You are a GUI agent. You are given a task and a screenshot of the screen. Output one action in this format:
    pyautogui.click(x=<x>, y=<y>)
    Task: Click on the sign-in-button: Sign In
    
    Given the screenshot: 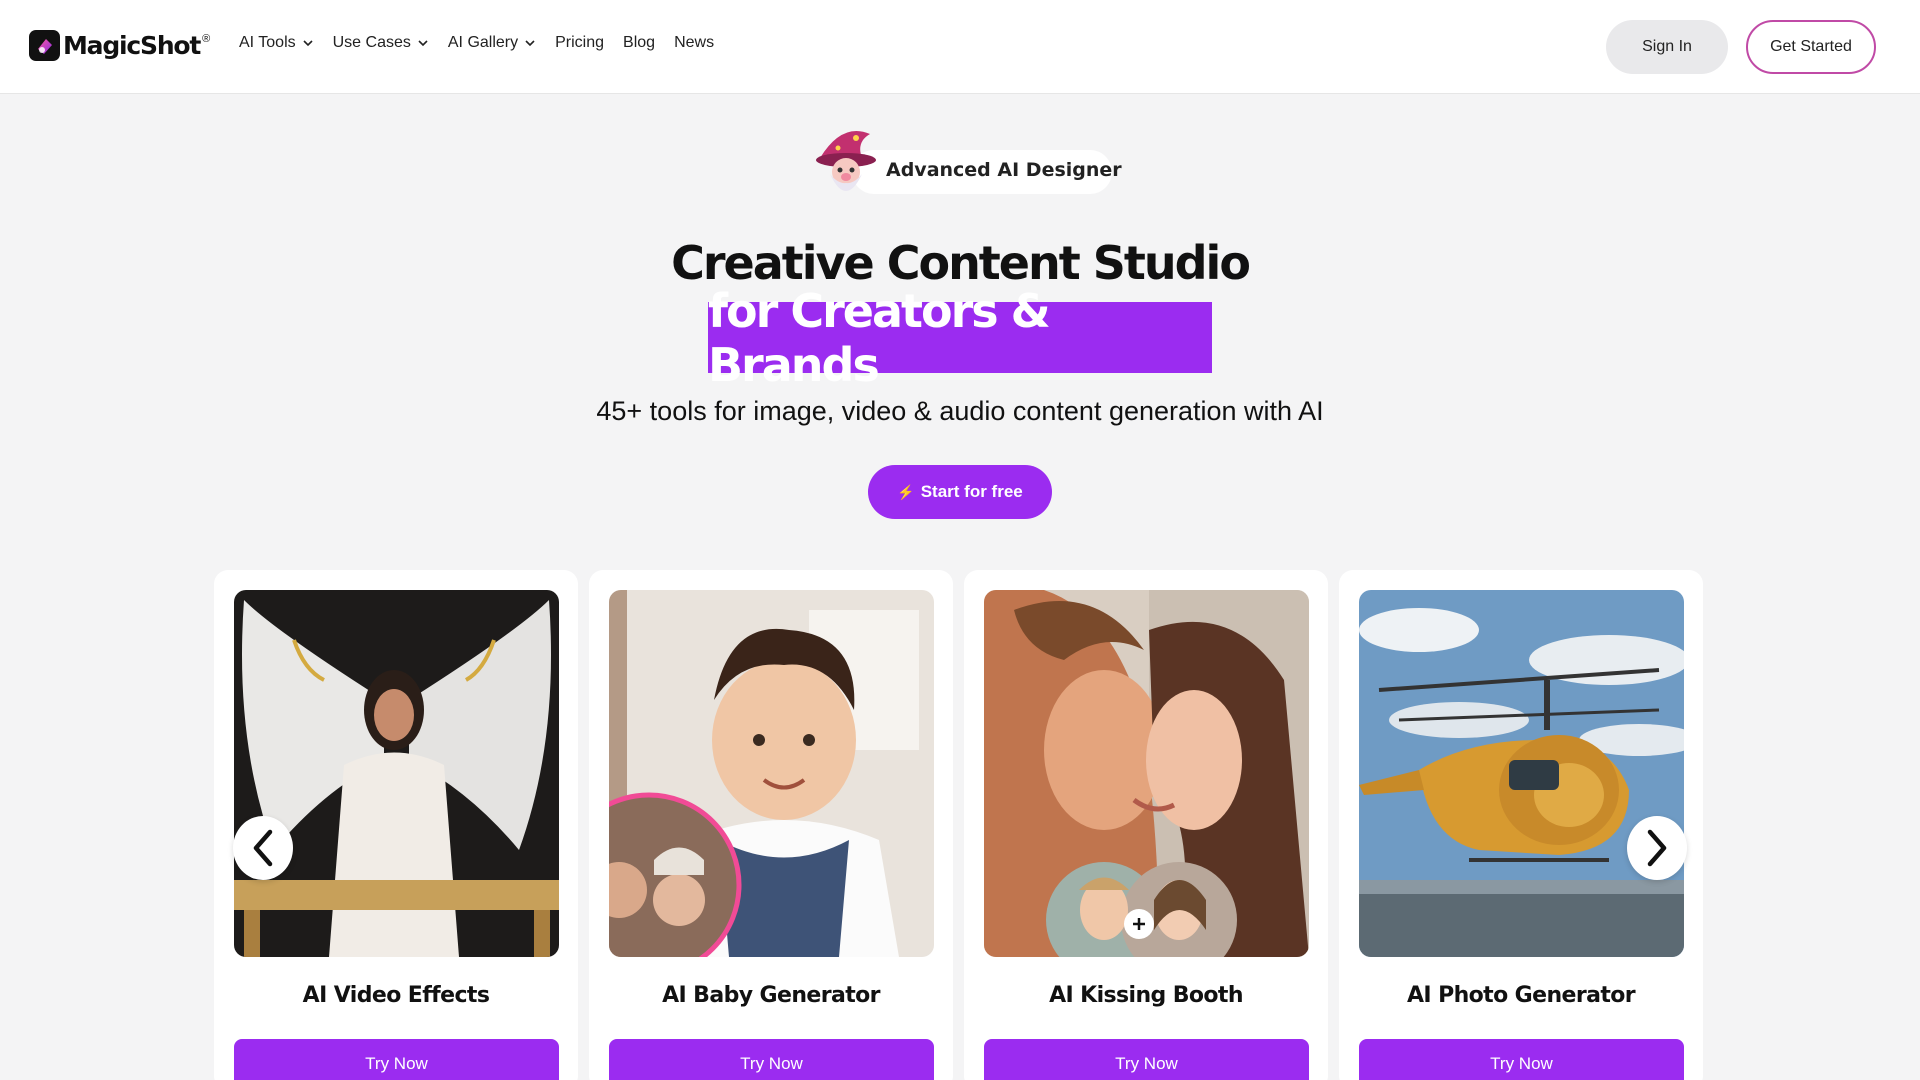 What is the action you would take?
    pyautogui.click(x=1667, y=47)
    